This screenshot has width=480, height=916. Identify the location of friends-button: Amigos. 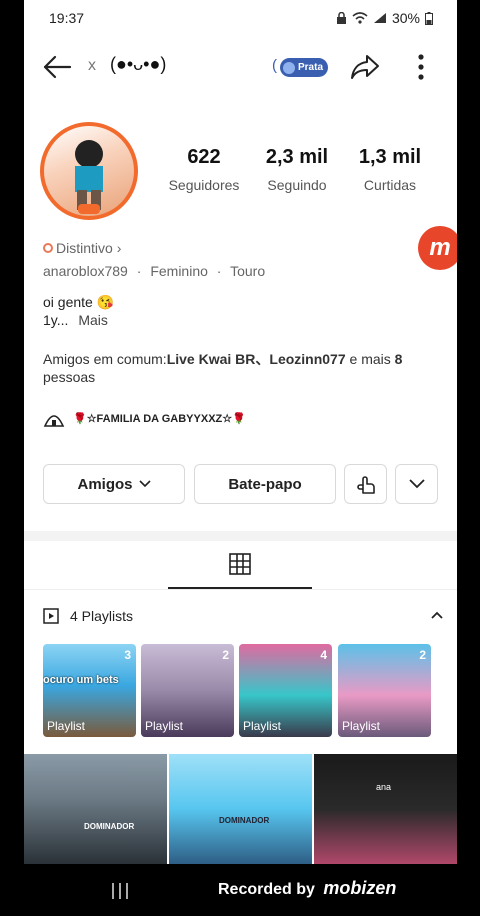
(114, 484).